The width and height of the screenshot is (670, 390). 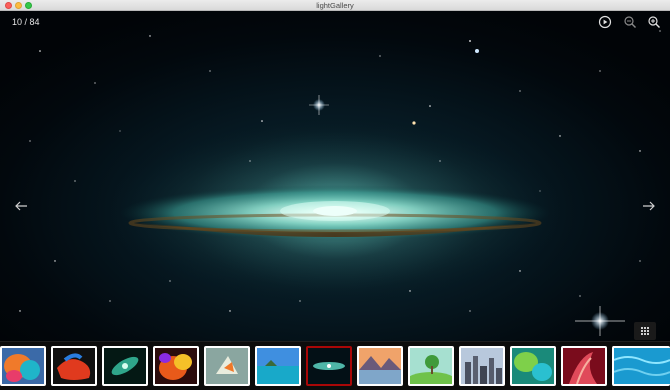 I want to click on thumbnail-fire-smoke, so click(x=176, y=366).